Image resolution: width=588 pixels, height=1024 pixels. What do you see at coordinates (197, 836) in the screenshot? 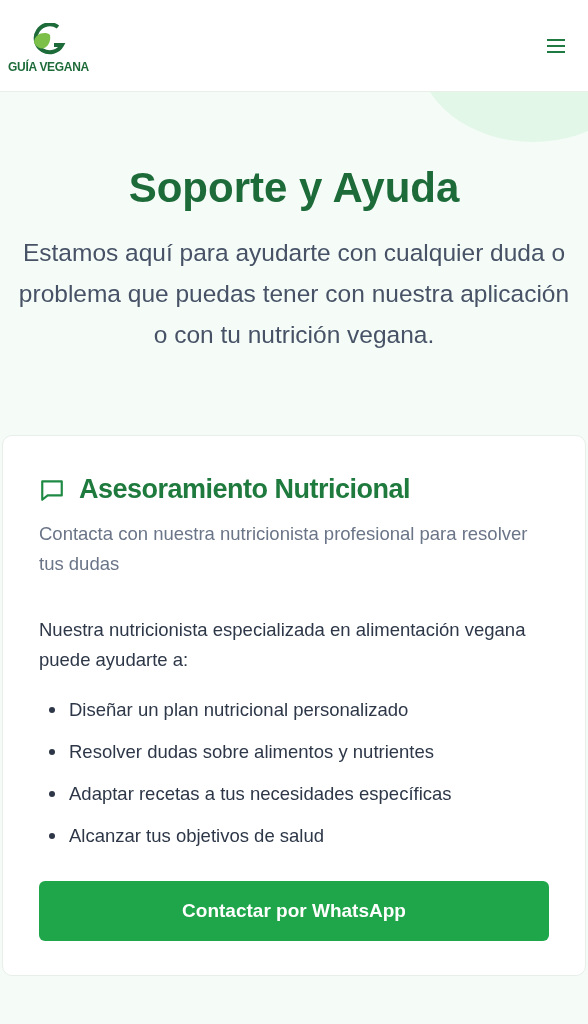
I see `list-item: Alcanzar tus objetivos de salud` at bounding box center [197, 836].